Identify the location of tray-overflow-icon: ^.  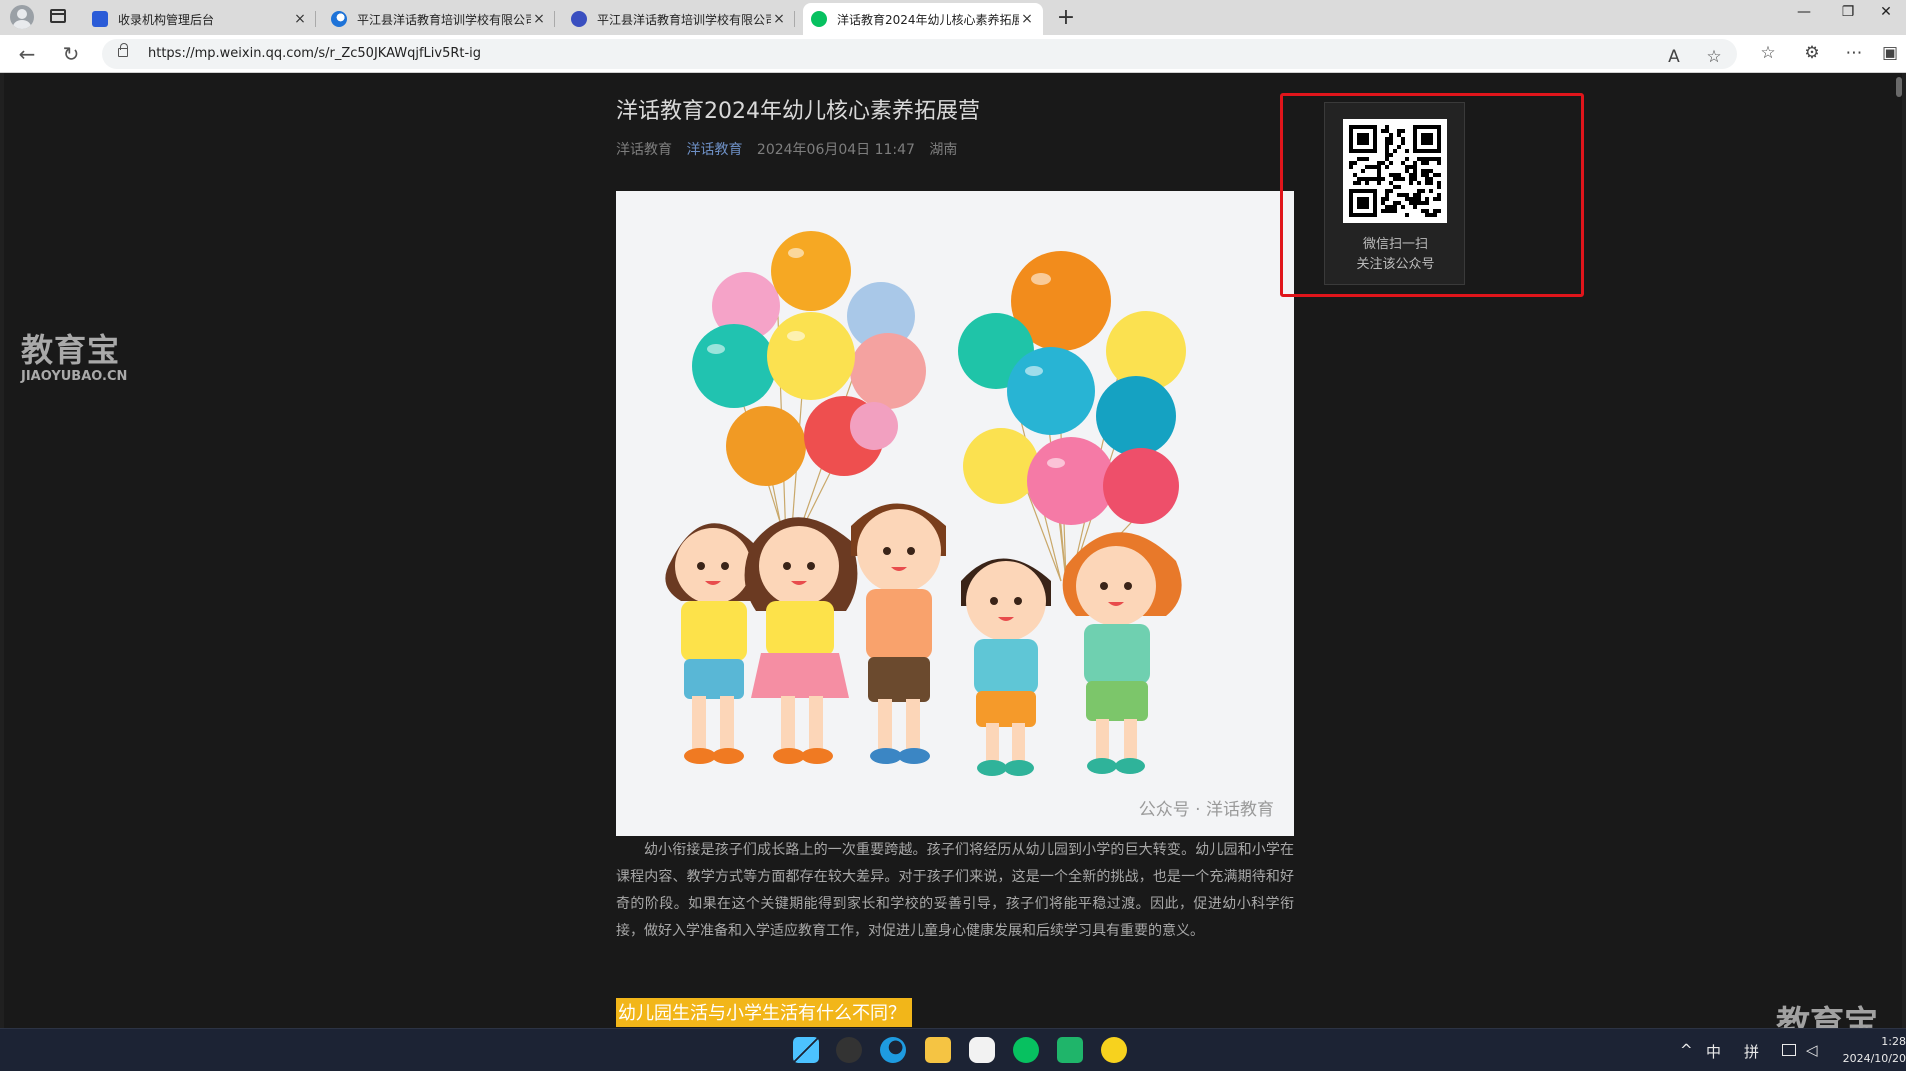
(1686, 1050).